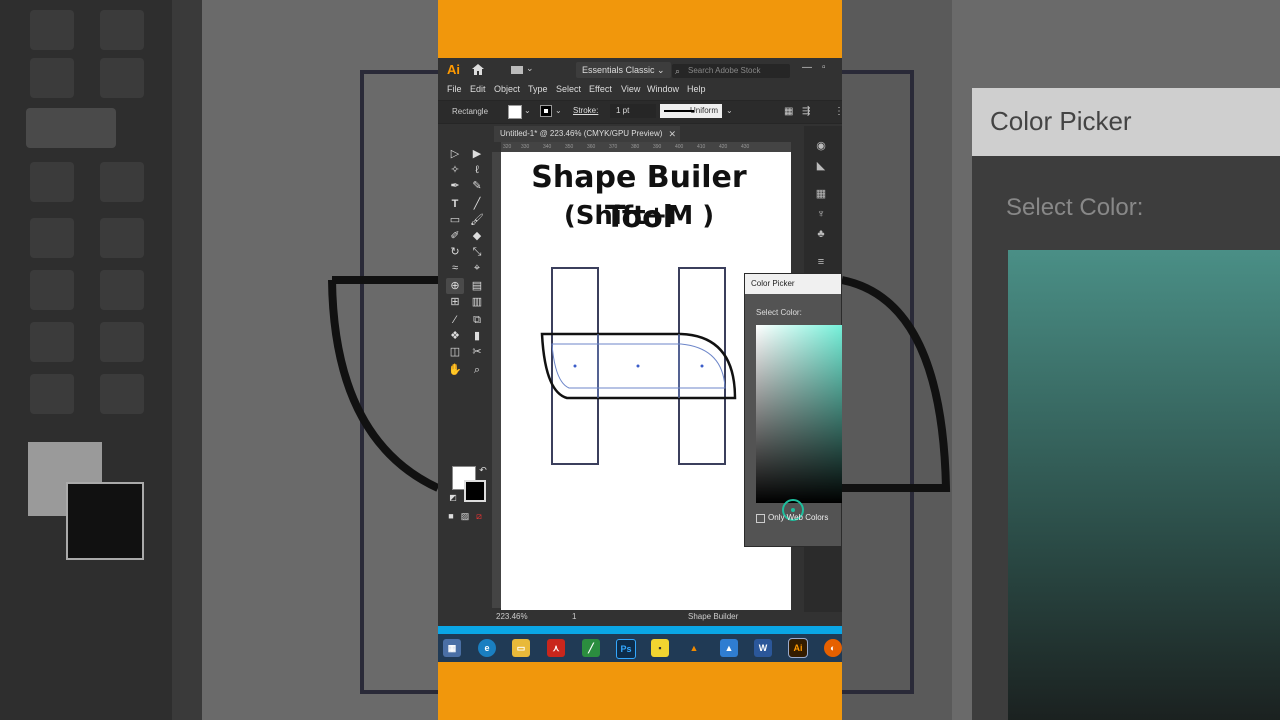 This screenshot has height=720, width=1280. Describe the element at coordinates (600, 89) in the screenshot. I see `menu-effect: Effect` at that location.